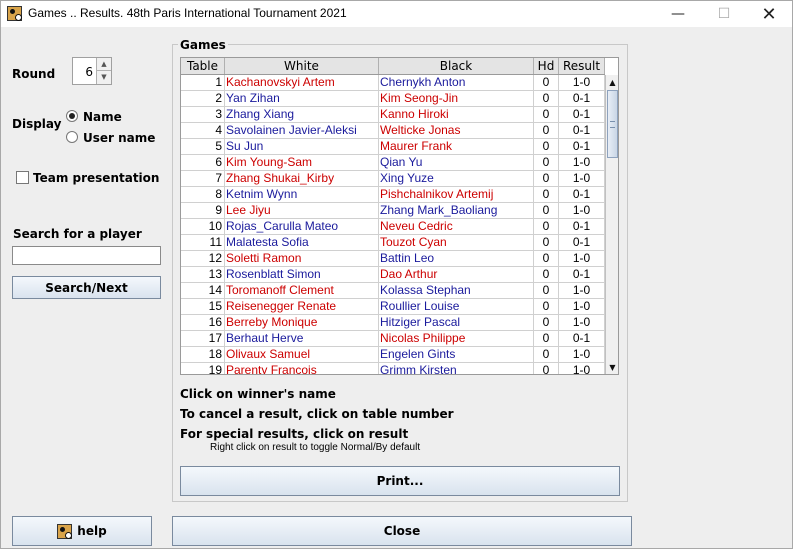 The width and height of the screenshot is (793, 549). I want to click on search-input, so click(86, 255).